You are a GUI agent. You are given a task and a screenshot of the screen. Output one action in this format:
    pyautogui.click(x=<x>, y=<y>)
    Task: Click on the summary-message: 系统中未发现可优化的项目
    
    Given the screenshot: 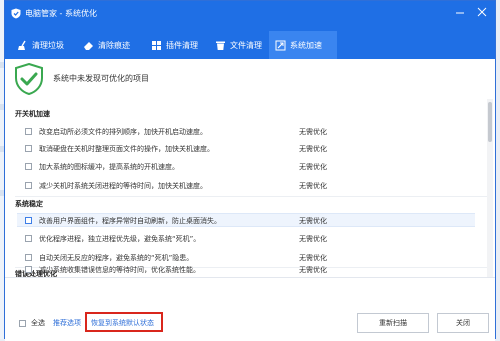 What is the action you would take?
    pyautogui.click(x=101, y=78)
    